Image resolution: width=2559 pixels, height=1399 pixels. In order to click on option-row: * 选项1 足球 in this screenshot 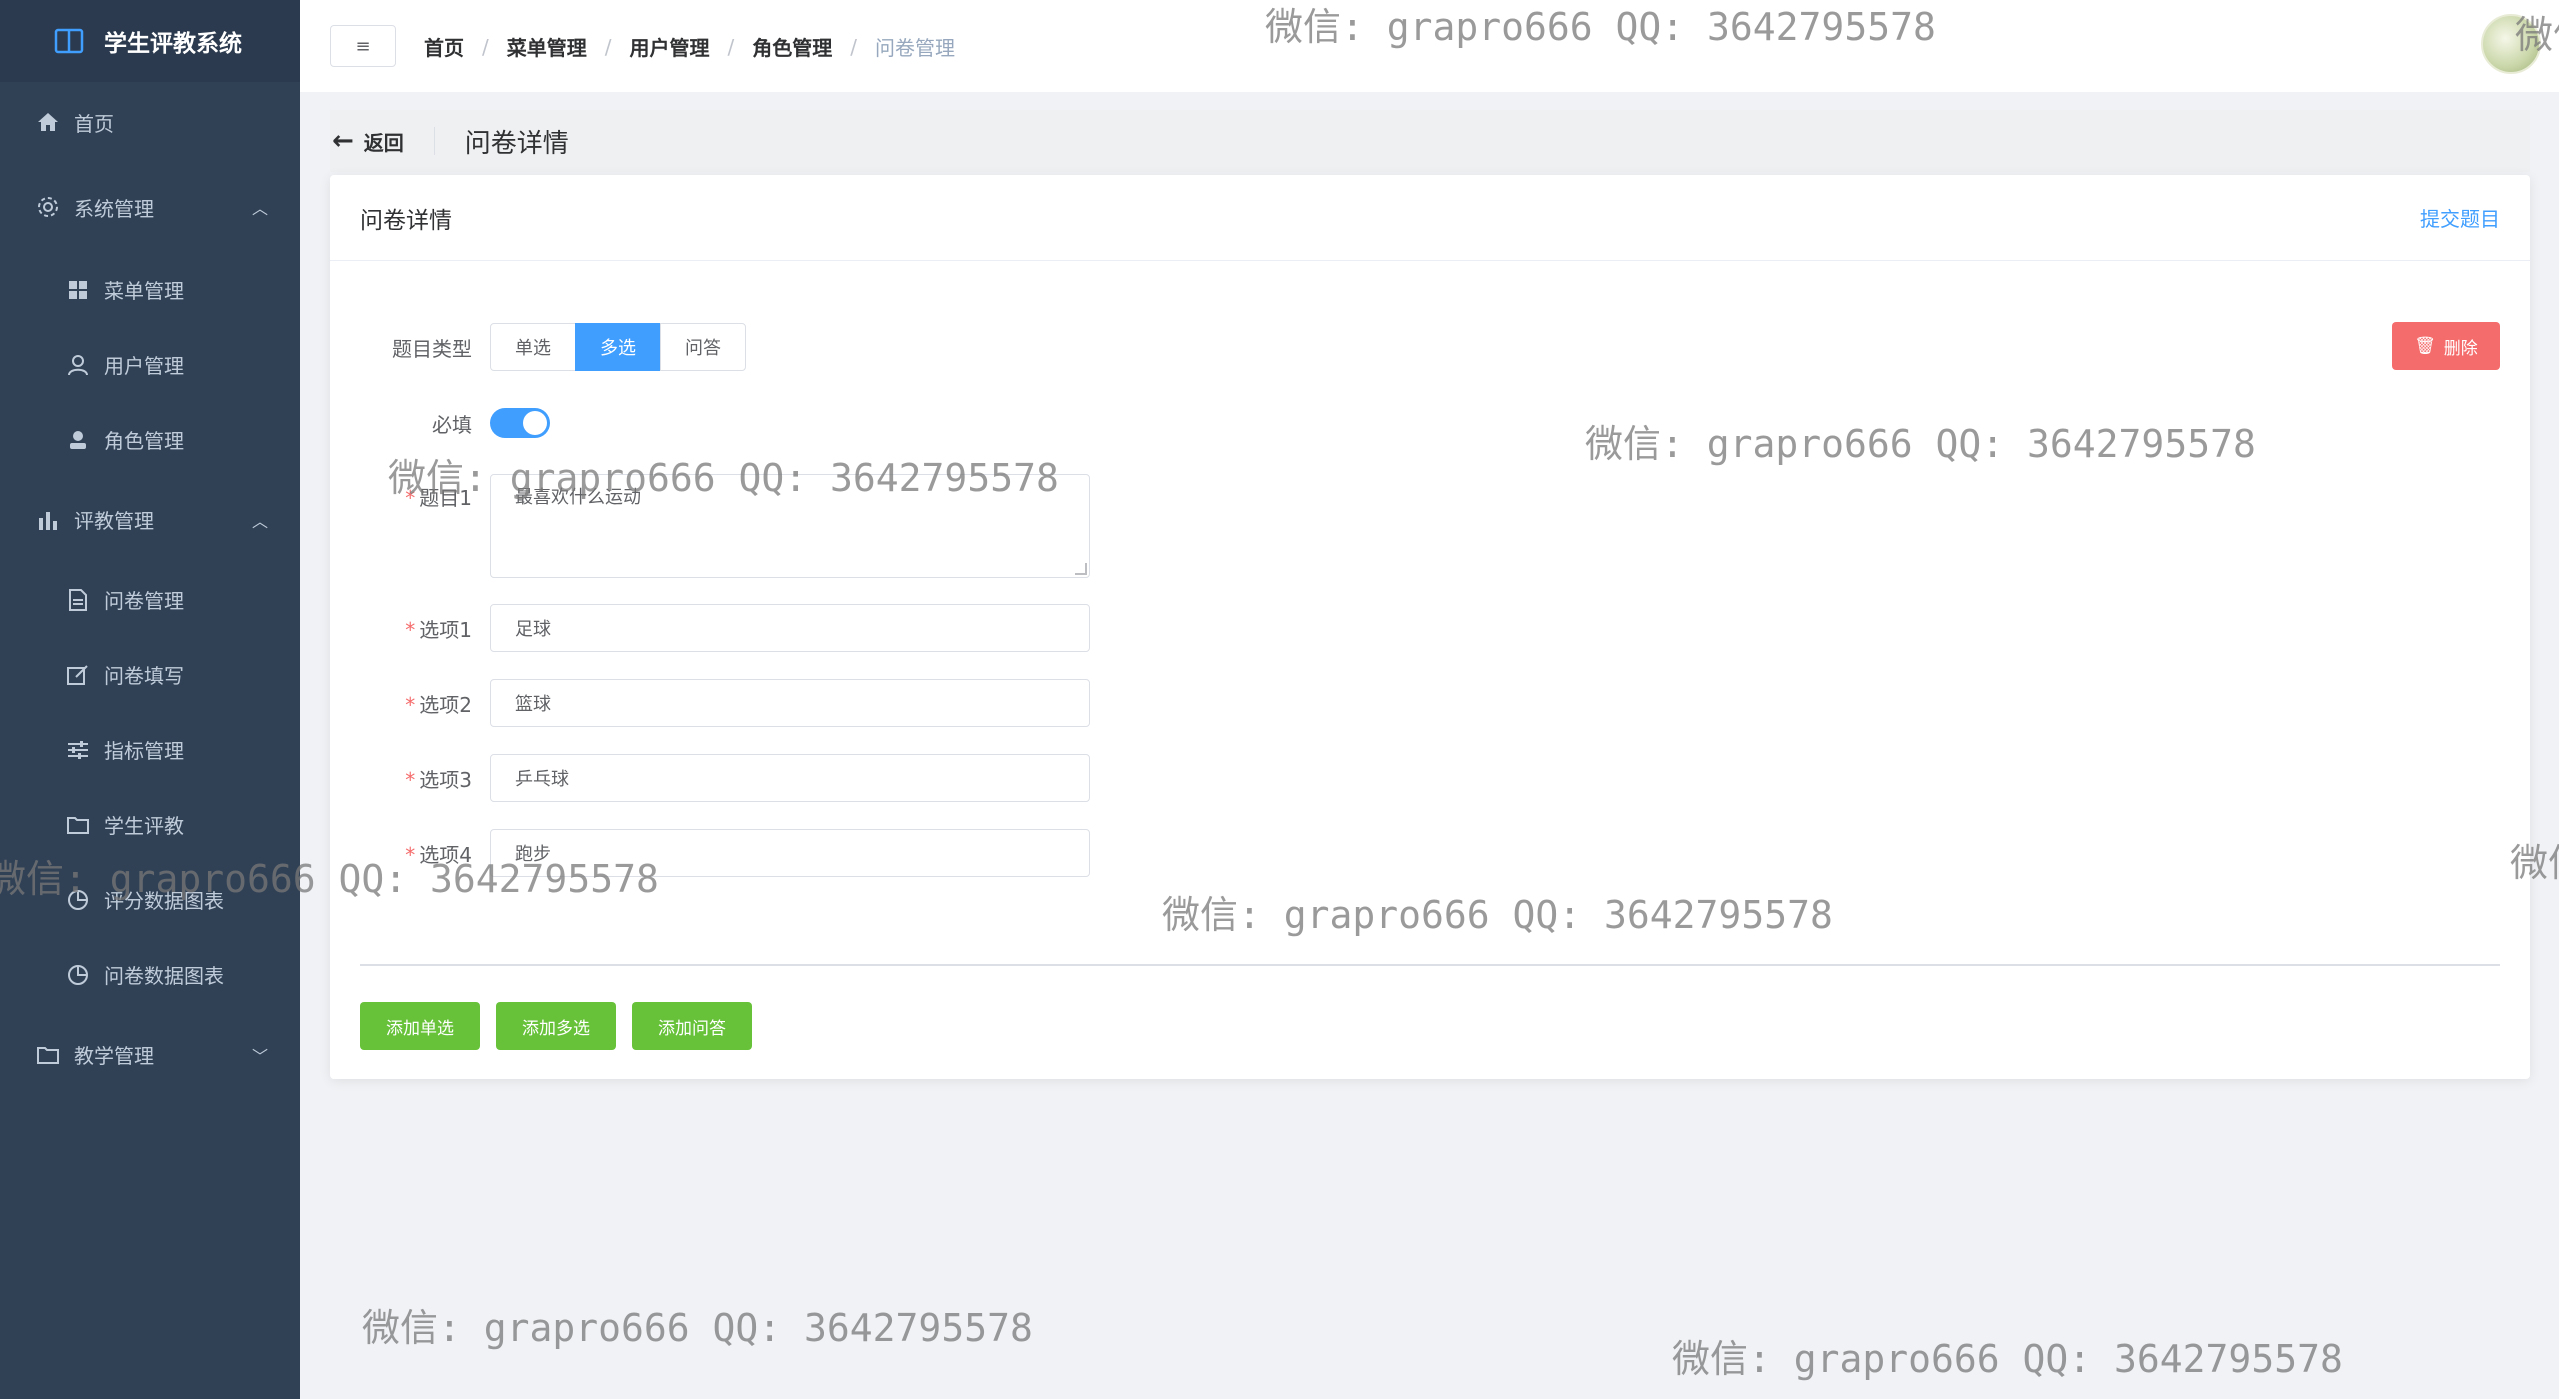, I will do `click(710, 628)`.